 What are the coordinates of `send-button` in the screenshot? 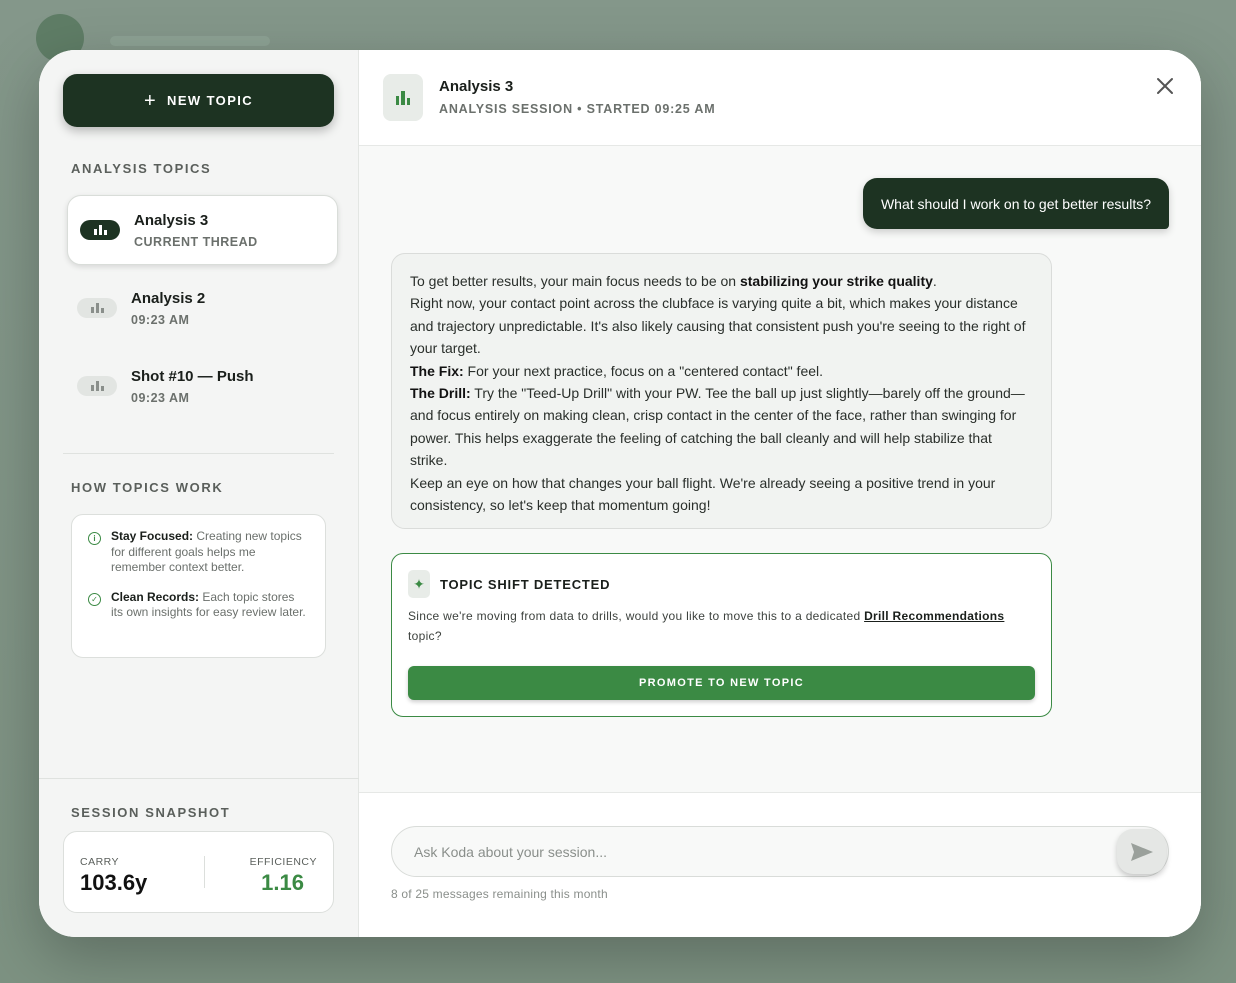 It's located at (1141, 851).